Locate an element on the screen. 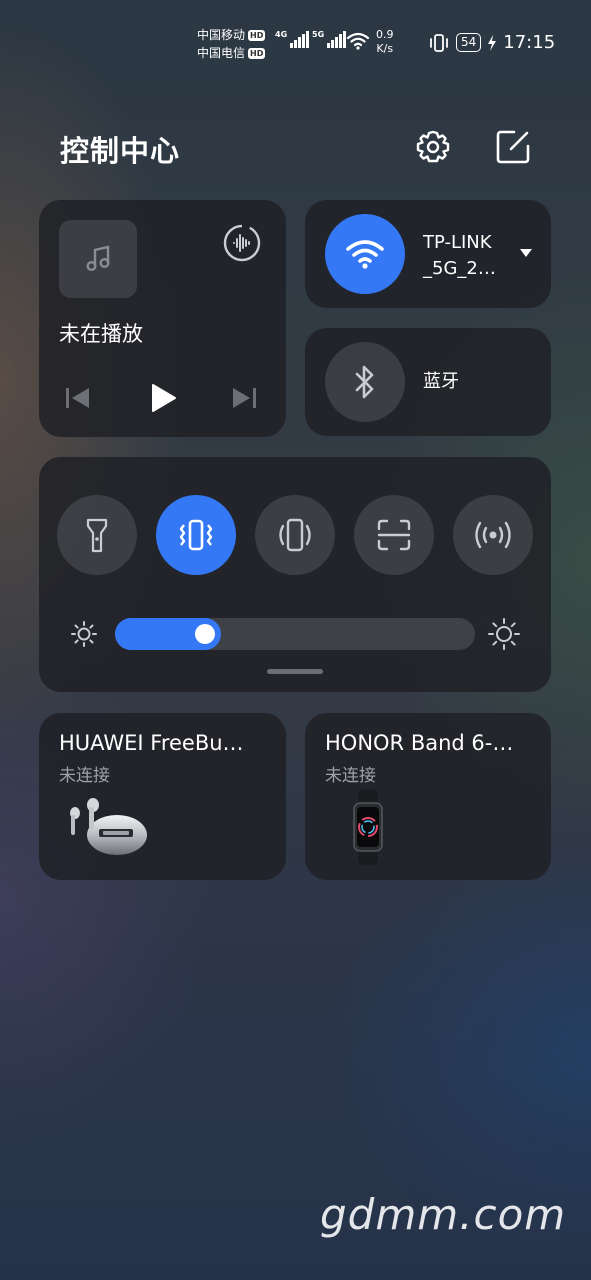  device-card-band: HONOR Band 6-… 未连接 is located at coordinates (428, 796).